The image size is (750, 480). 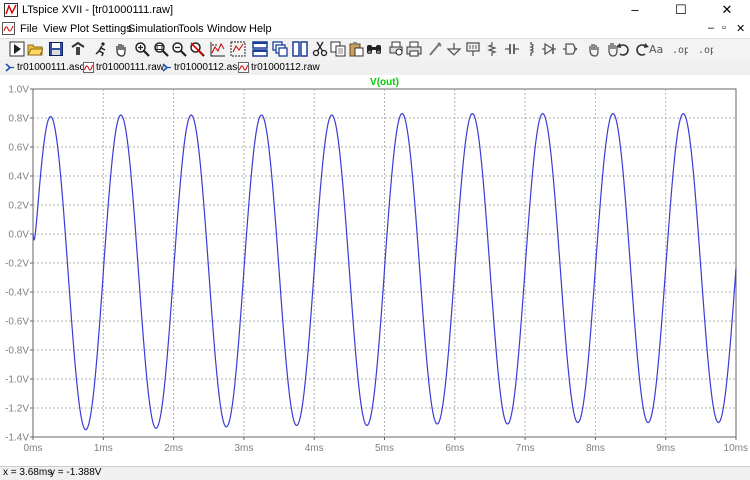 I want to click on tab-label: tr01000112.raw, so click(x=285, y=67).